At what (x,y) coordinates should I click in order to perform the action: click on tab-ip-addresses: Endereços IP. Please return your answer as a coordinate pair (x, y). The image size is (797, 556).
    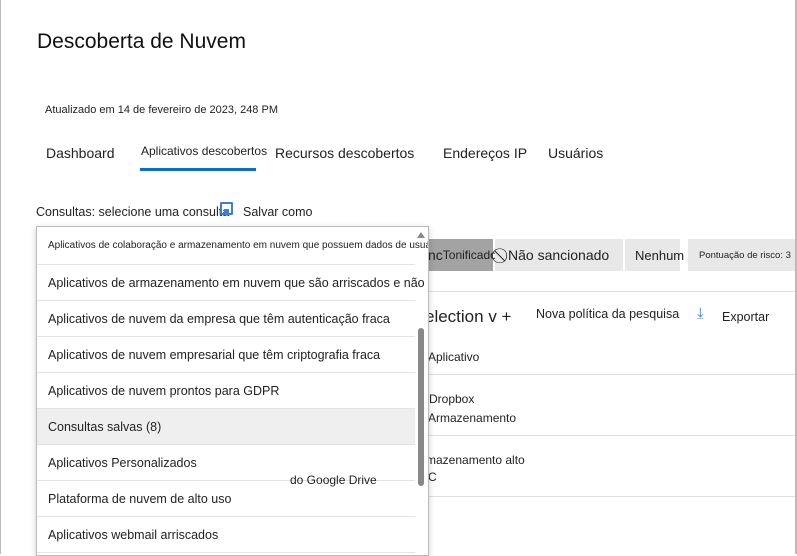
    Looking at the image, I should click on (485, 153).